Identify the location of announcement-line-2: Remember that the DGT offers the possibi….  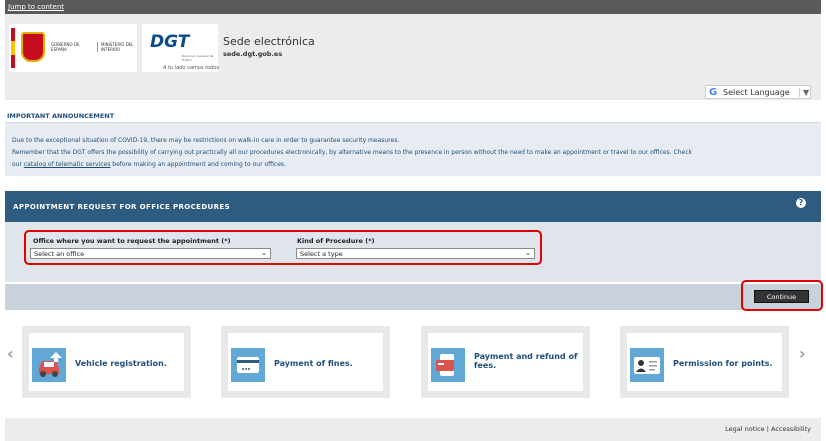
(352, 152).